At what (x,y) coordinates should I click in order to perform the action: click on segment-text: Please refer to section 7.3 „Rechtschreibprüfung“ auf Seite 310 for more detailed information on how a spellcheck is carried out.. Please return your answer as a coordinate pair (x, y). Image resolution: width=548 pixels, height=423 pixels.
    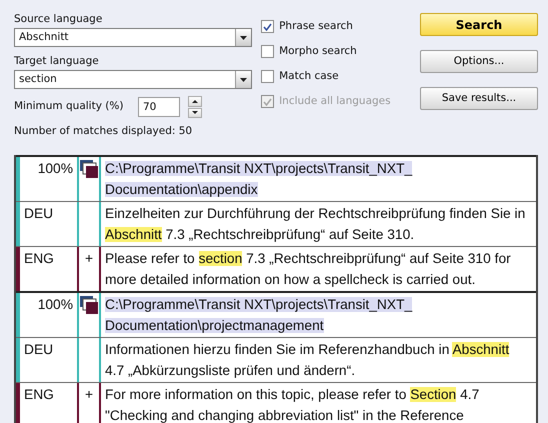
    Looking at the image, I should click on (317, 269).